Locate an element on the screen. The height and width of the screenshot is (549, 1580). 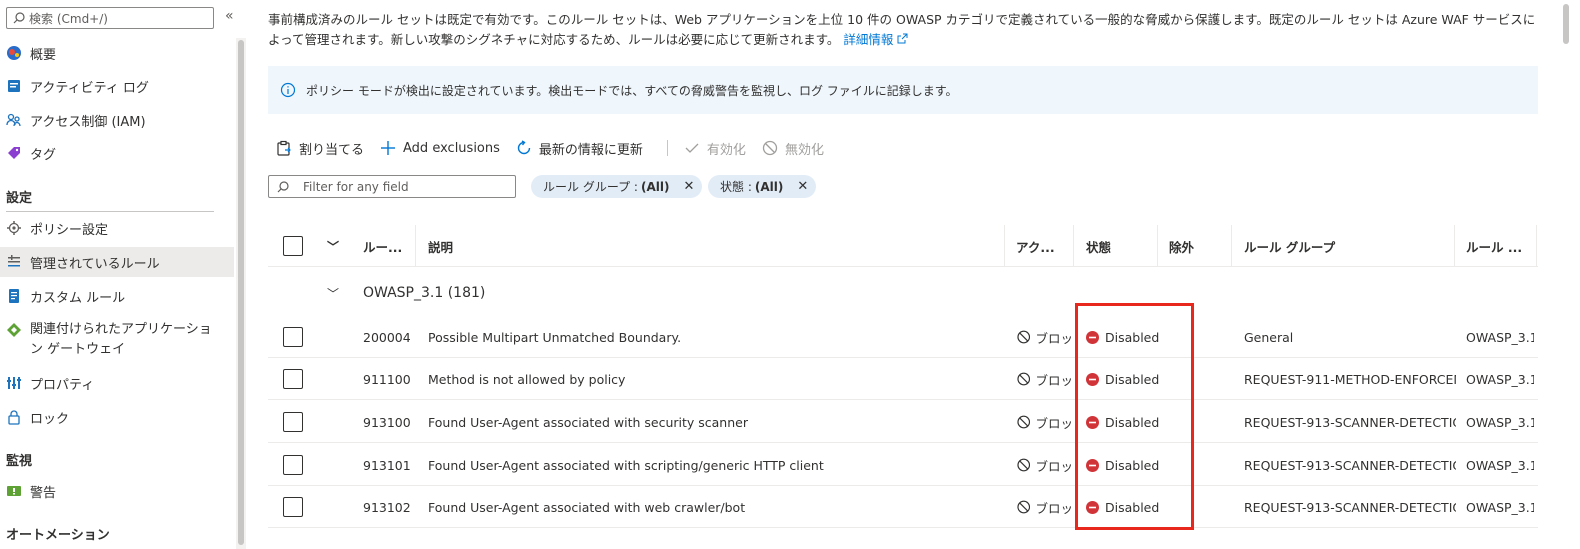
properties-icon is located at coordinates (14, 383).